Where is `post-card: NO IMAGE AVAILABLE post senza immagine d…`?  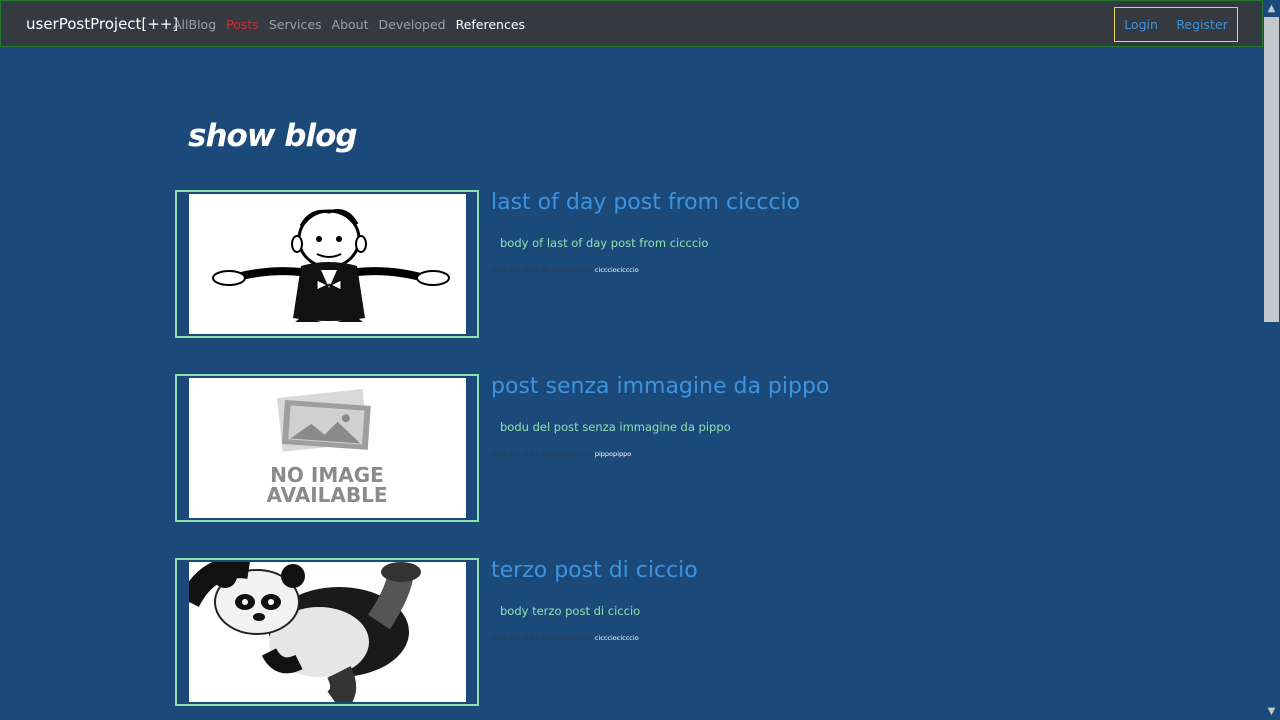 post-card: NO IMAGE AVAILABLE post senza immagine d… is located at coordinates (525, 448).